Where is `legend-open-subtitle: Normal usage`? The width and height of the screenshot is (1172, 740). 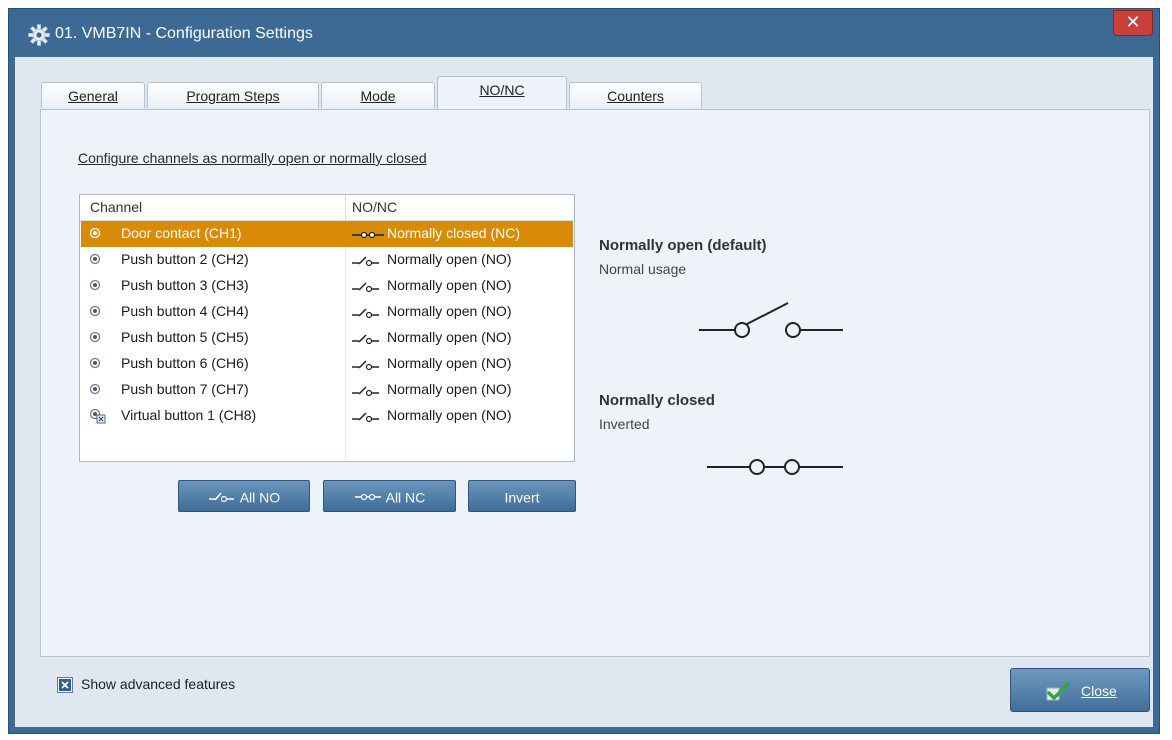 legend-open-subtitle: Normal usage is located at coordinates (643, 269).